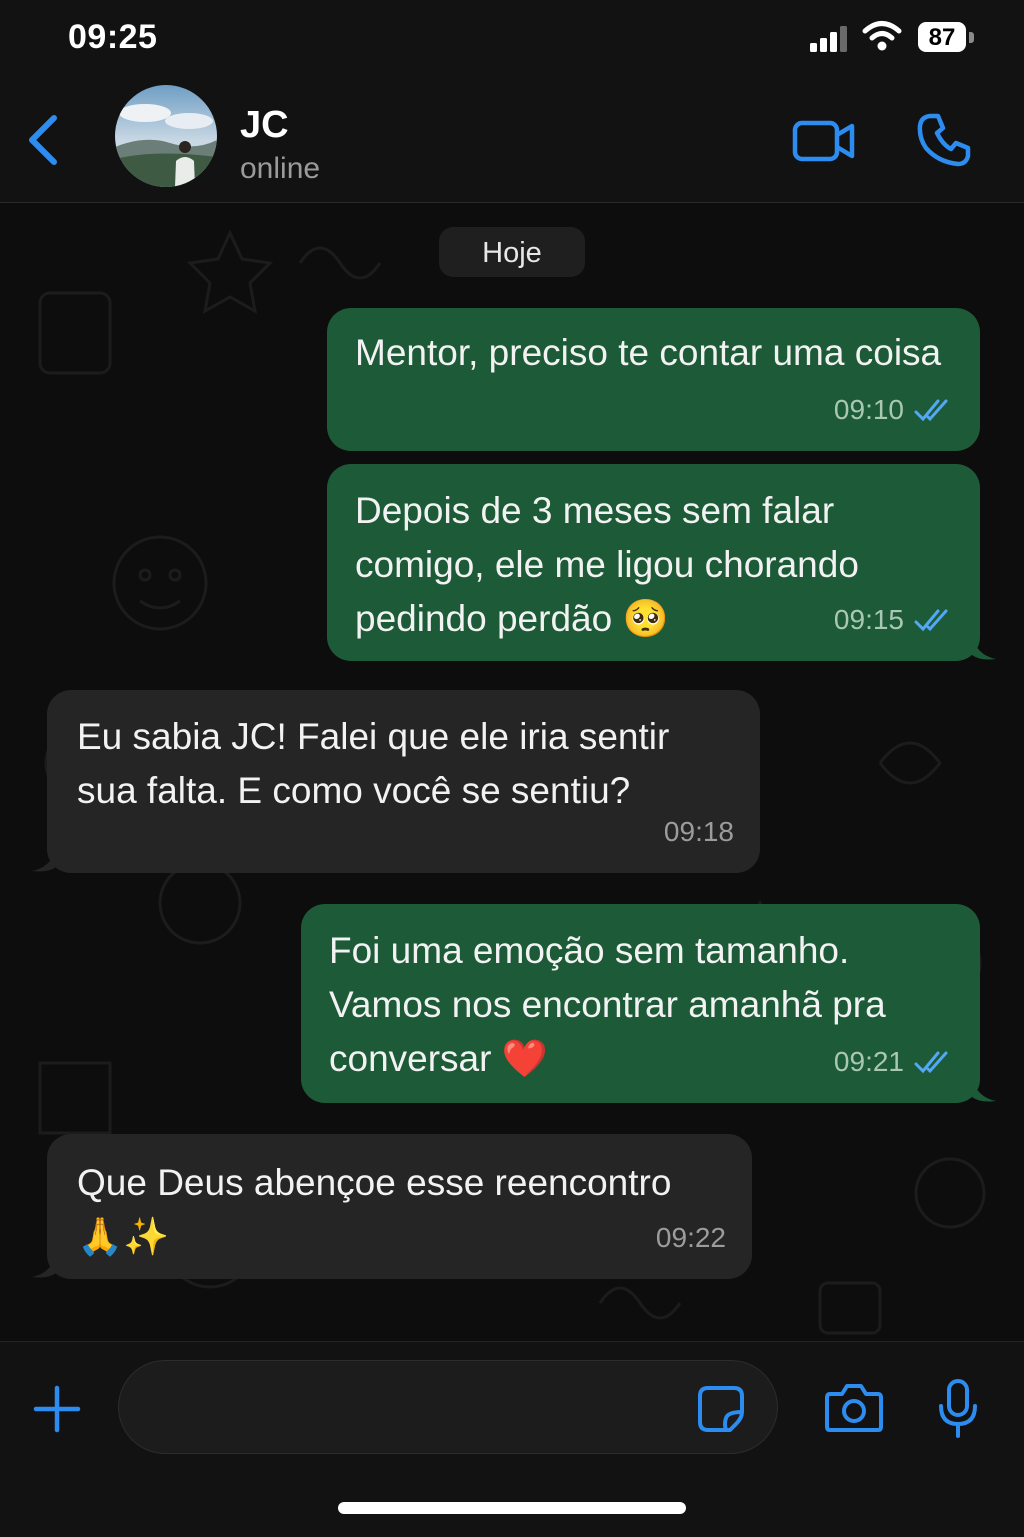 This screenshot has height=1537, width=1024. What do you see at coordinates (512, 40) in the screenshot?
I see `status-bar: 09:25 87` at bounding box center [512, 40].